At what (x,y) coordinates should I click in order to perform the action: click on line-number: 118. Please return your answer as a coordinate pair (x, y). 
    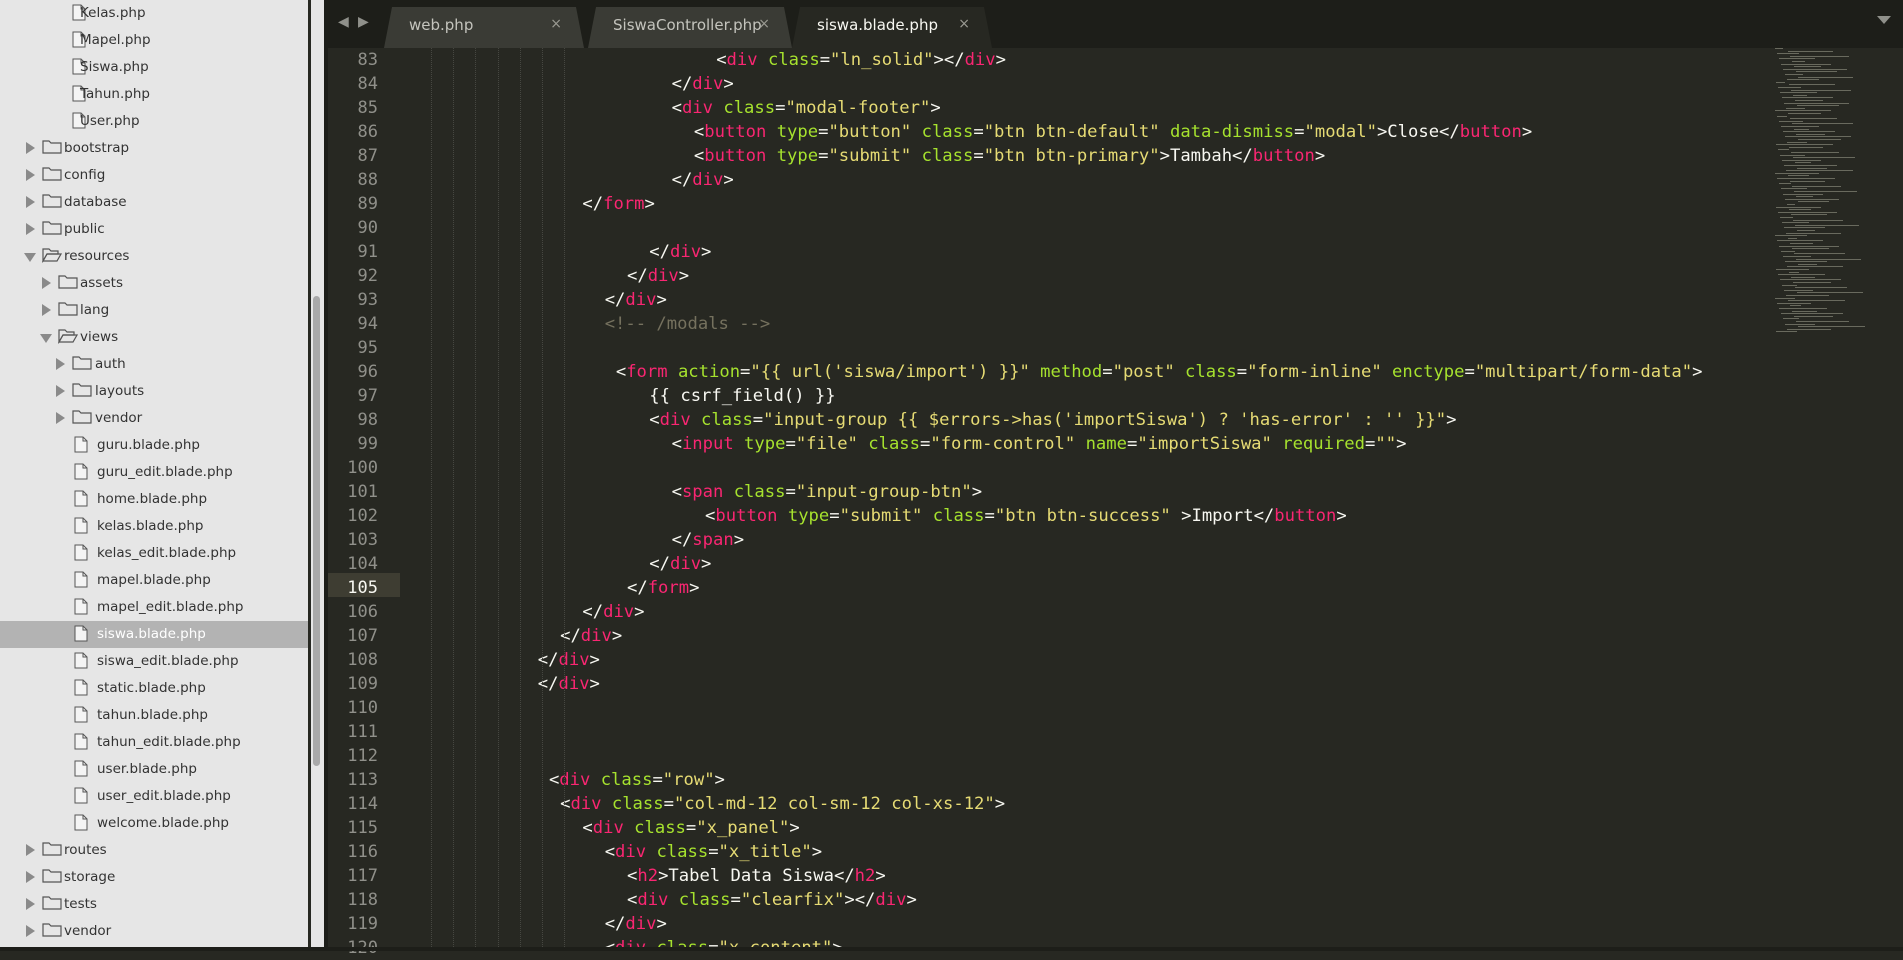
    Looking at the image, I should click on (362, 900).